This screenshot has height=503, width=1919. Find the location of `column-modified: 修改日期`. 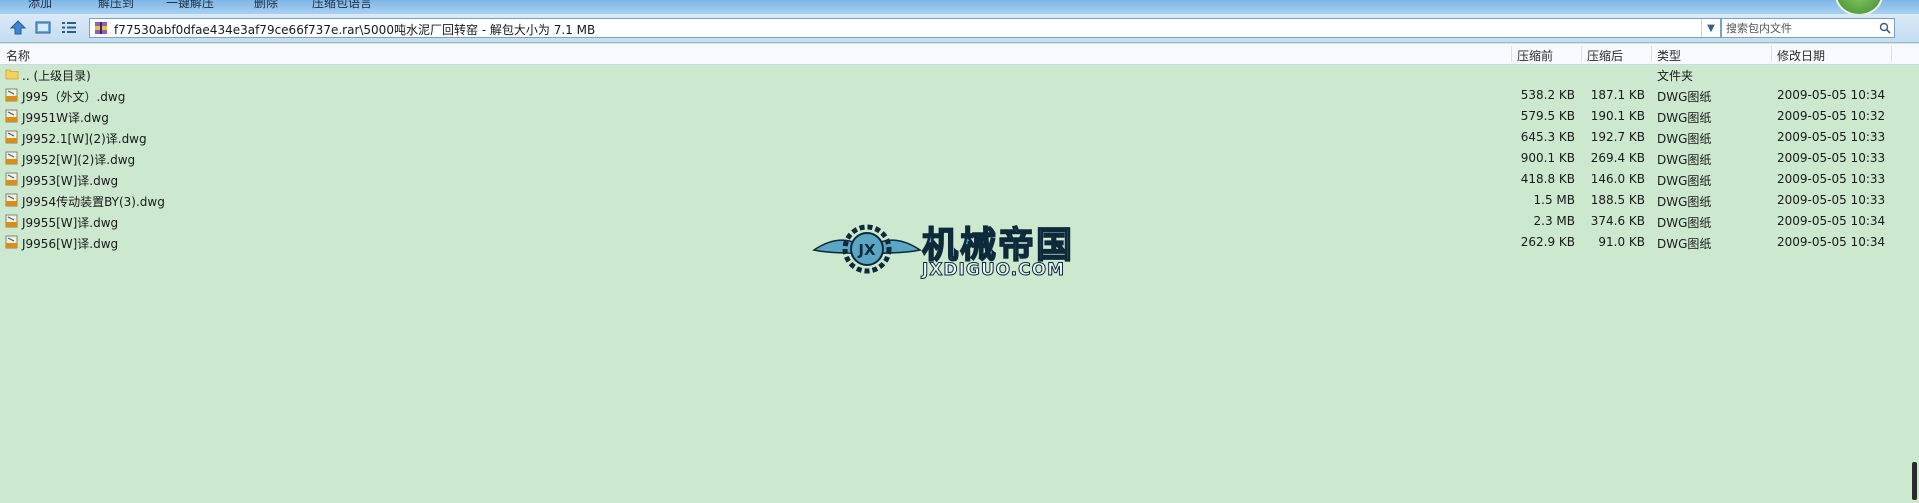

column-modified: 修改日期 is located at coordinates (1801, 55).